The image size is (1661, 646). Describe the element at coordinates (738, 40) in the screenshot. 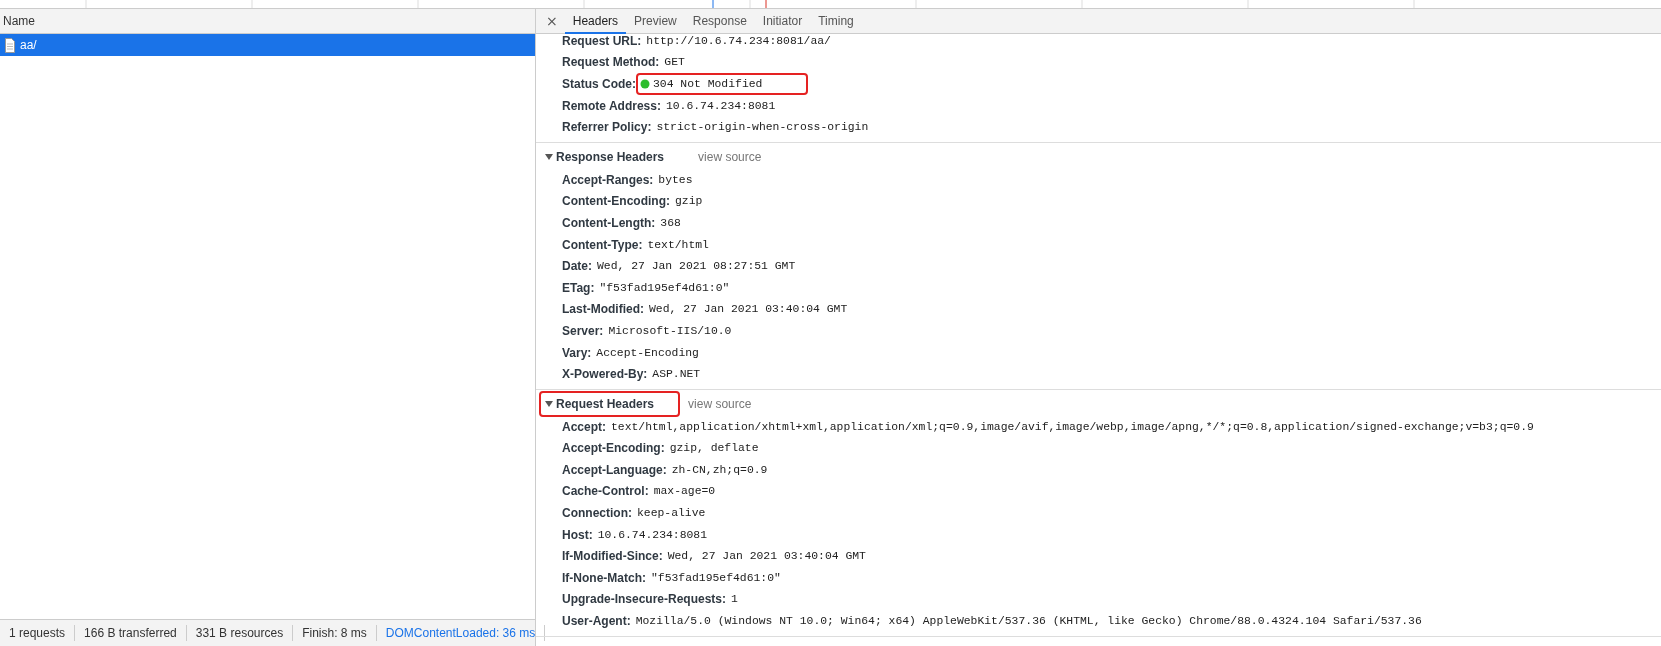

I see `field-value: http://10.6.74.234:8081/aa/` at that location.